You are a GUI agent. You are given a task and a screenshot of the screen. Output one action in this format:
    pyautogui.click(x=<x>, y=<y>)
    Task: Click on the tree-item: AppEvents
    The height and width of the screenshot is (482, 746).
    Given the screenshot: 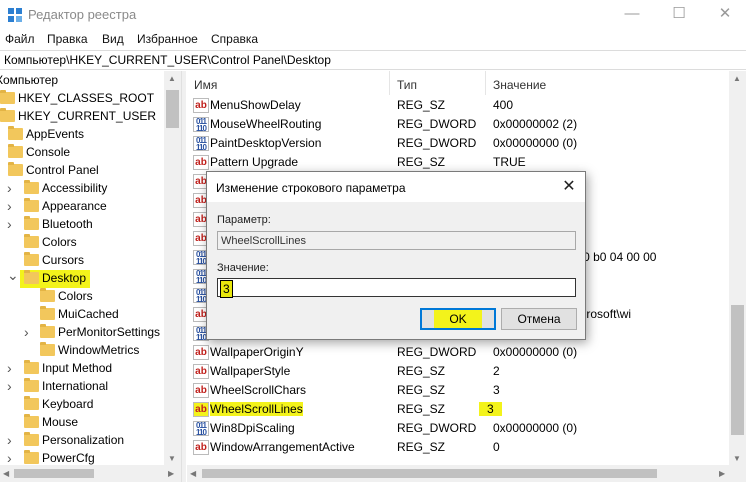 What is the action you would take?
    pyautogui.click(x=82, y=135)
    